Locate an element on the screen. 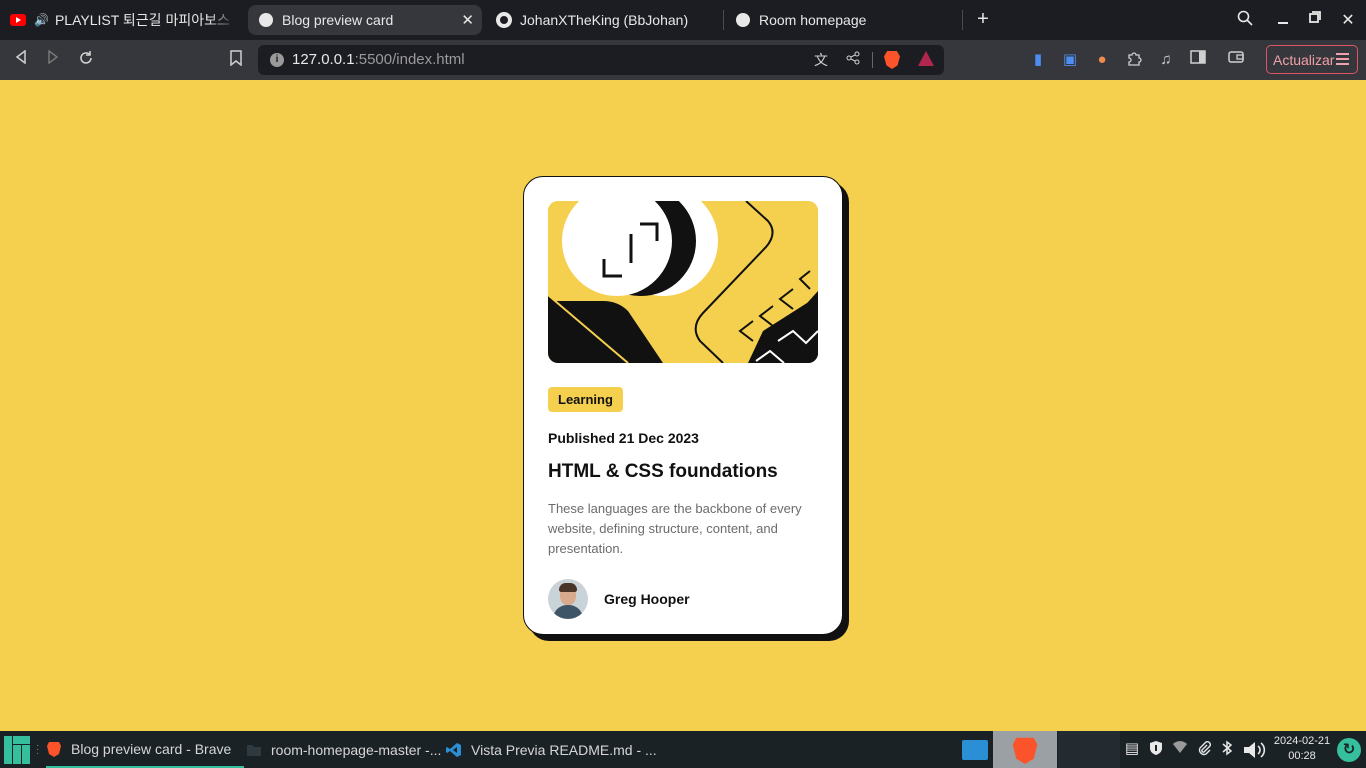 The width and height of the screenshot is (1366, 768). vscode-icon is located at coordinates (453, 749).